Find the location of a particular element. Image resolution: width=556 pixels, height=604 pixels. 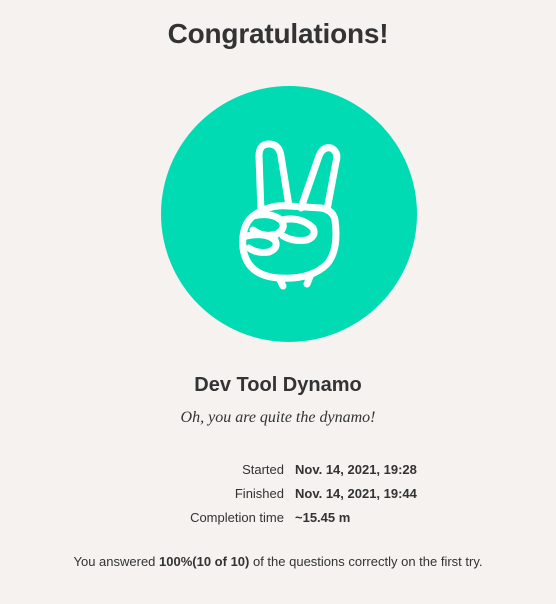

summary-prefix: You answered is located at coordinates (116, 561).